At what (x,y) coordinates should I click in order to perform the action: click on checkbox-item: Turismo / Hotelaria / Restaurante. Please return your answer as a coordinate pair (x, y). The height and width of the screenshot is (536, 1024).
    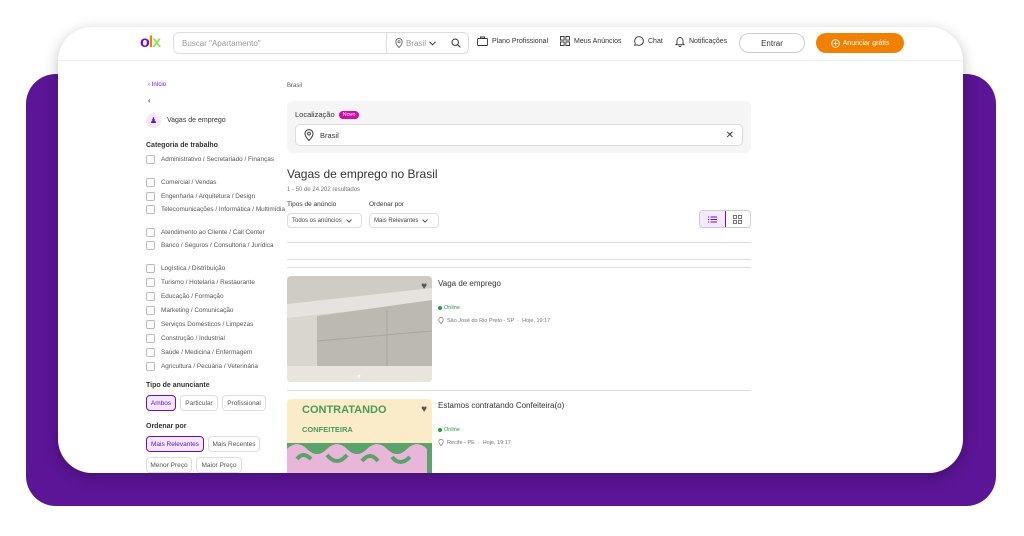
    Looking at the image, I should click on (216, 282).